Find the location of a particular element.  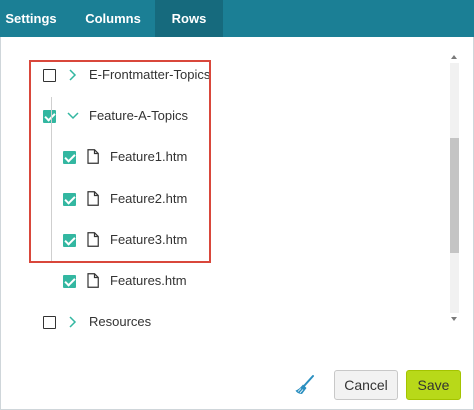

file-icon is located at coordinates (93, 280).